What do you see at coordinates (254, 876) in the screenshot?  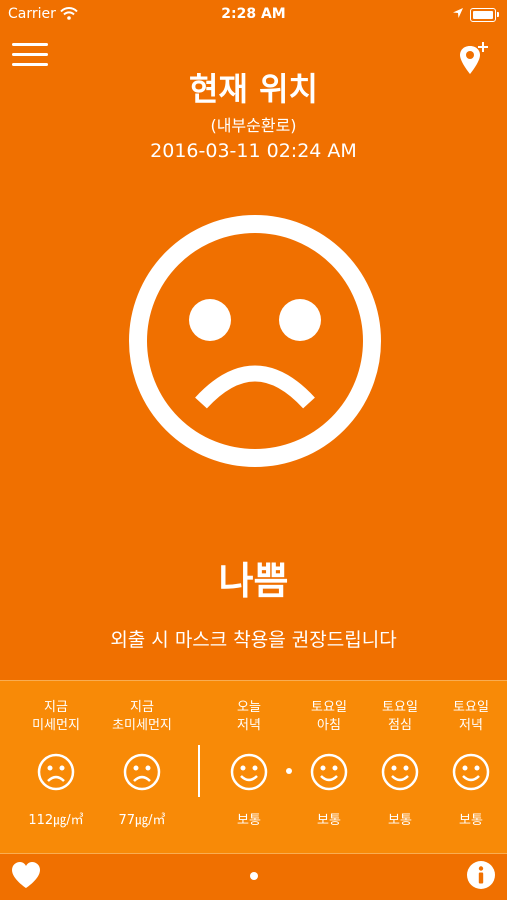 I see `page-indicator` at bounding box center [254, 876].